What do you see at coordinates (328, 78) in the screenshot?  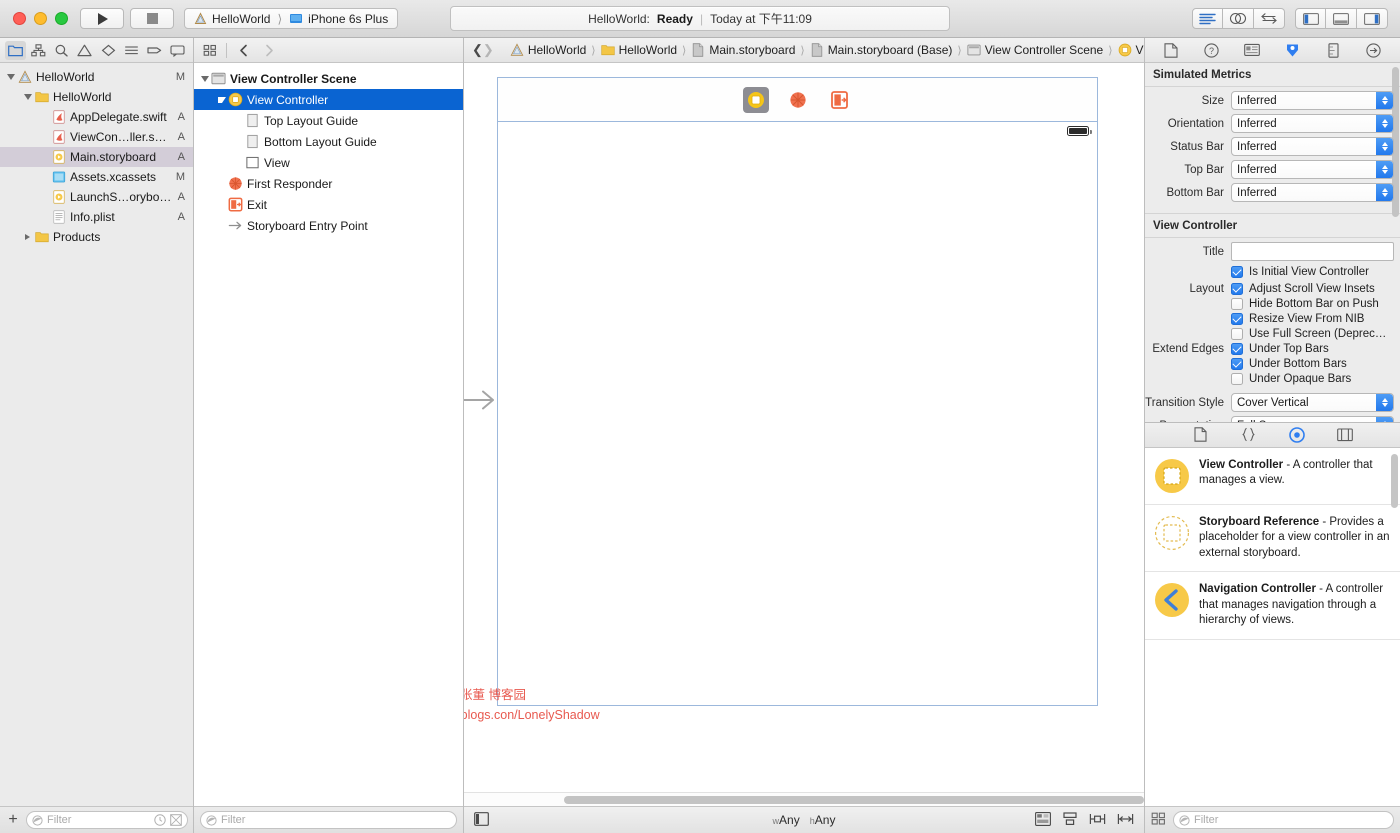 I see `outline-item-view-controller-scene: View Controller Scene` at bounding box center [328, 78].